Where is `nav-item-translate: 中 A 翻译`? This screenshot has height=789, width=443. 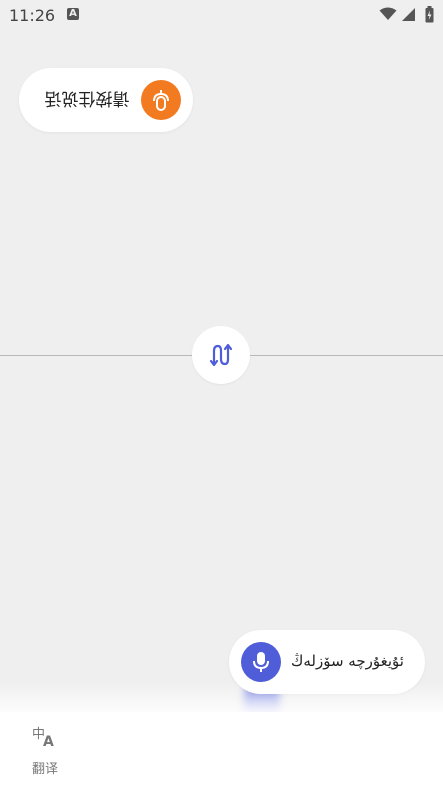 nav-item-translate: 中 A 翻译 is located at coordinates (45, 751).